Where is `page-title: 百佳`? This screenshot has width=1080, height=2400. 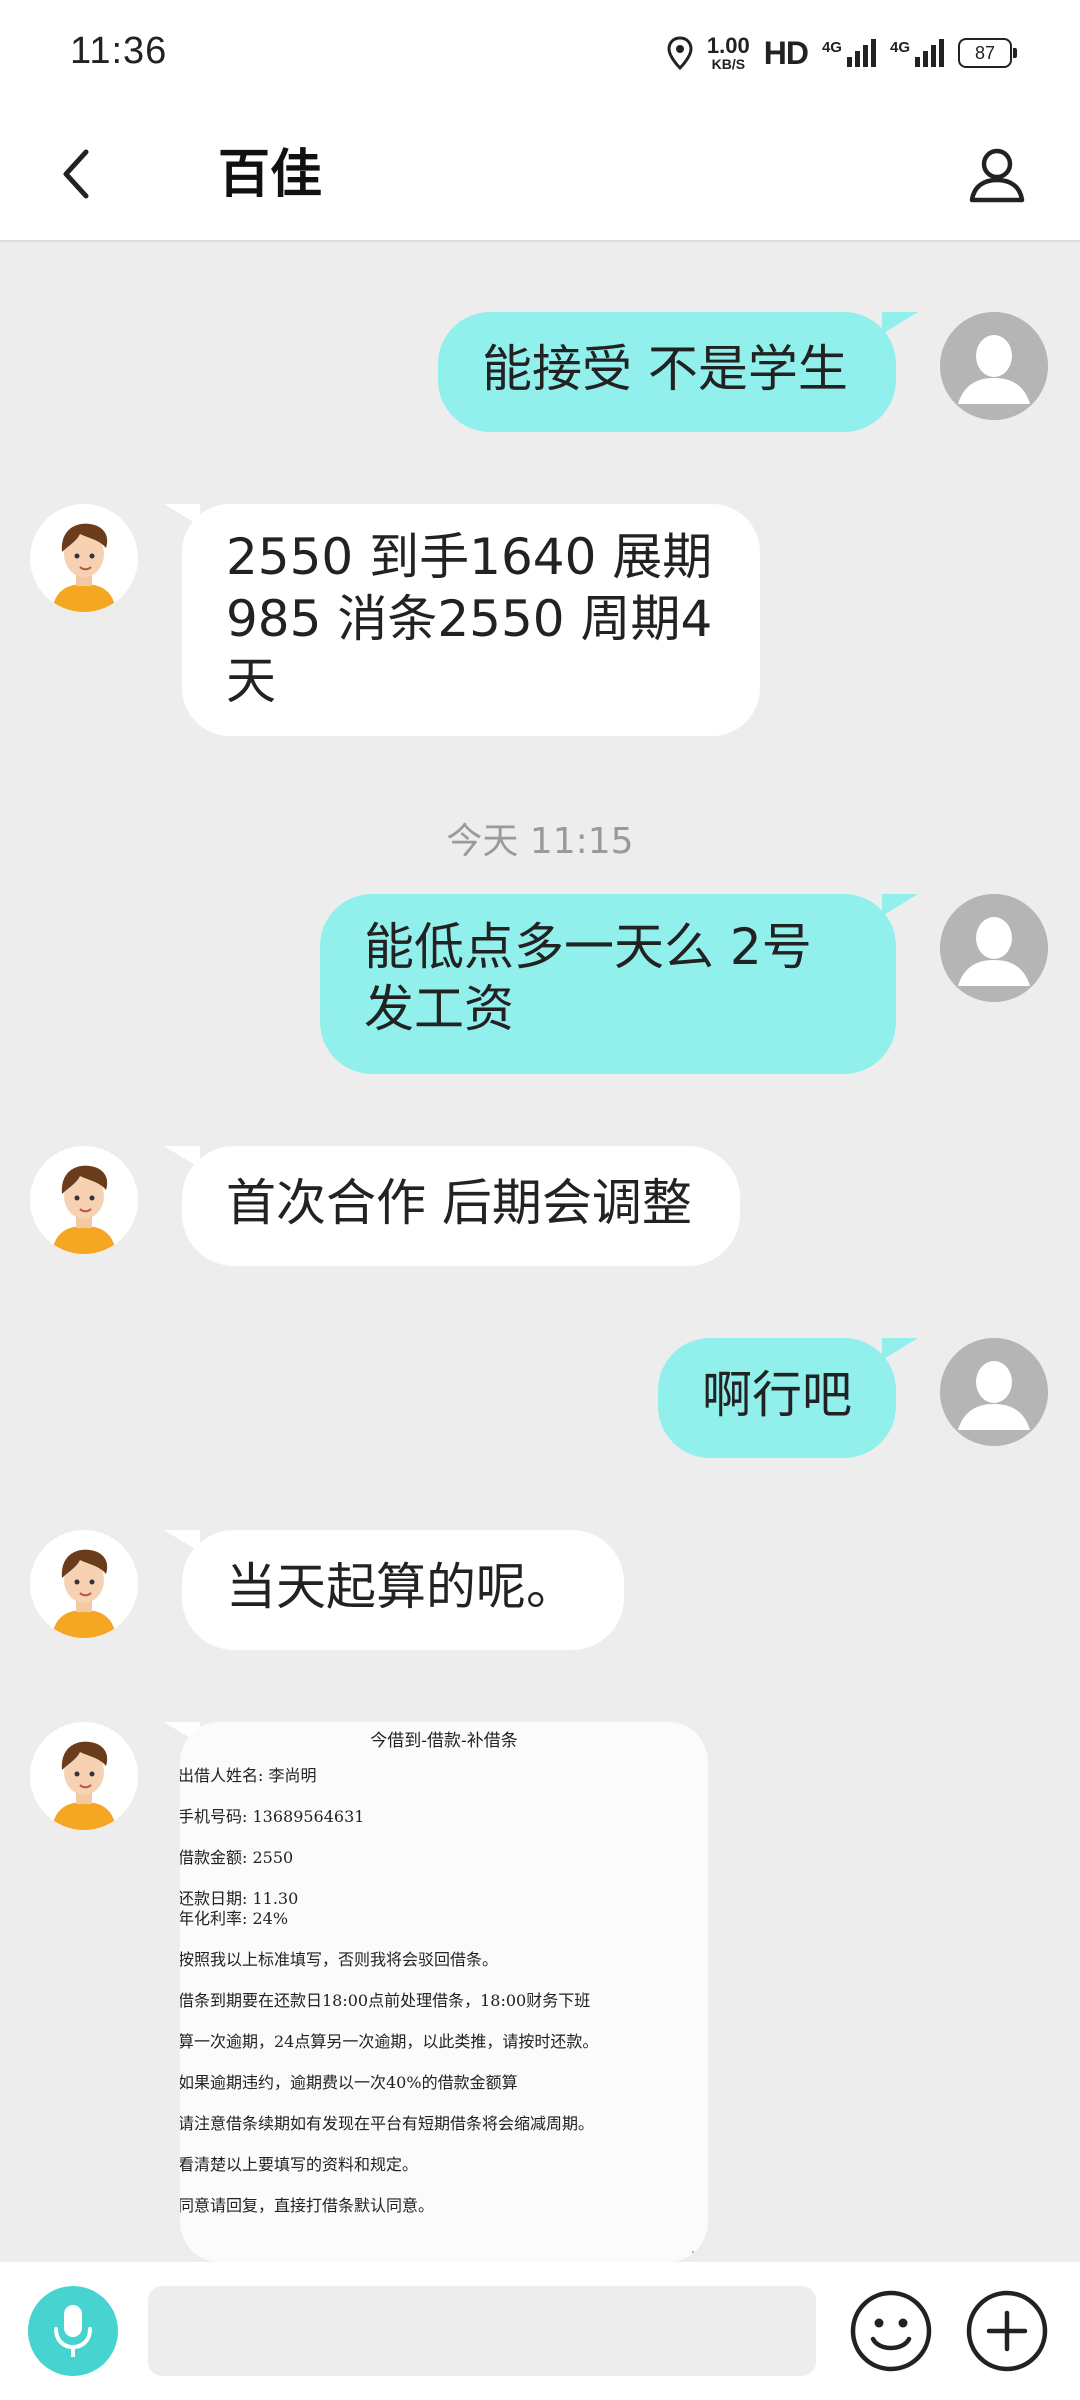 page-title: 百佳 is located at coordinates (270, 175).